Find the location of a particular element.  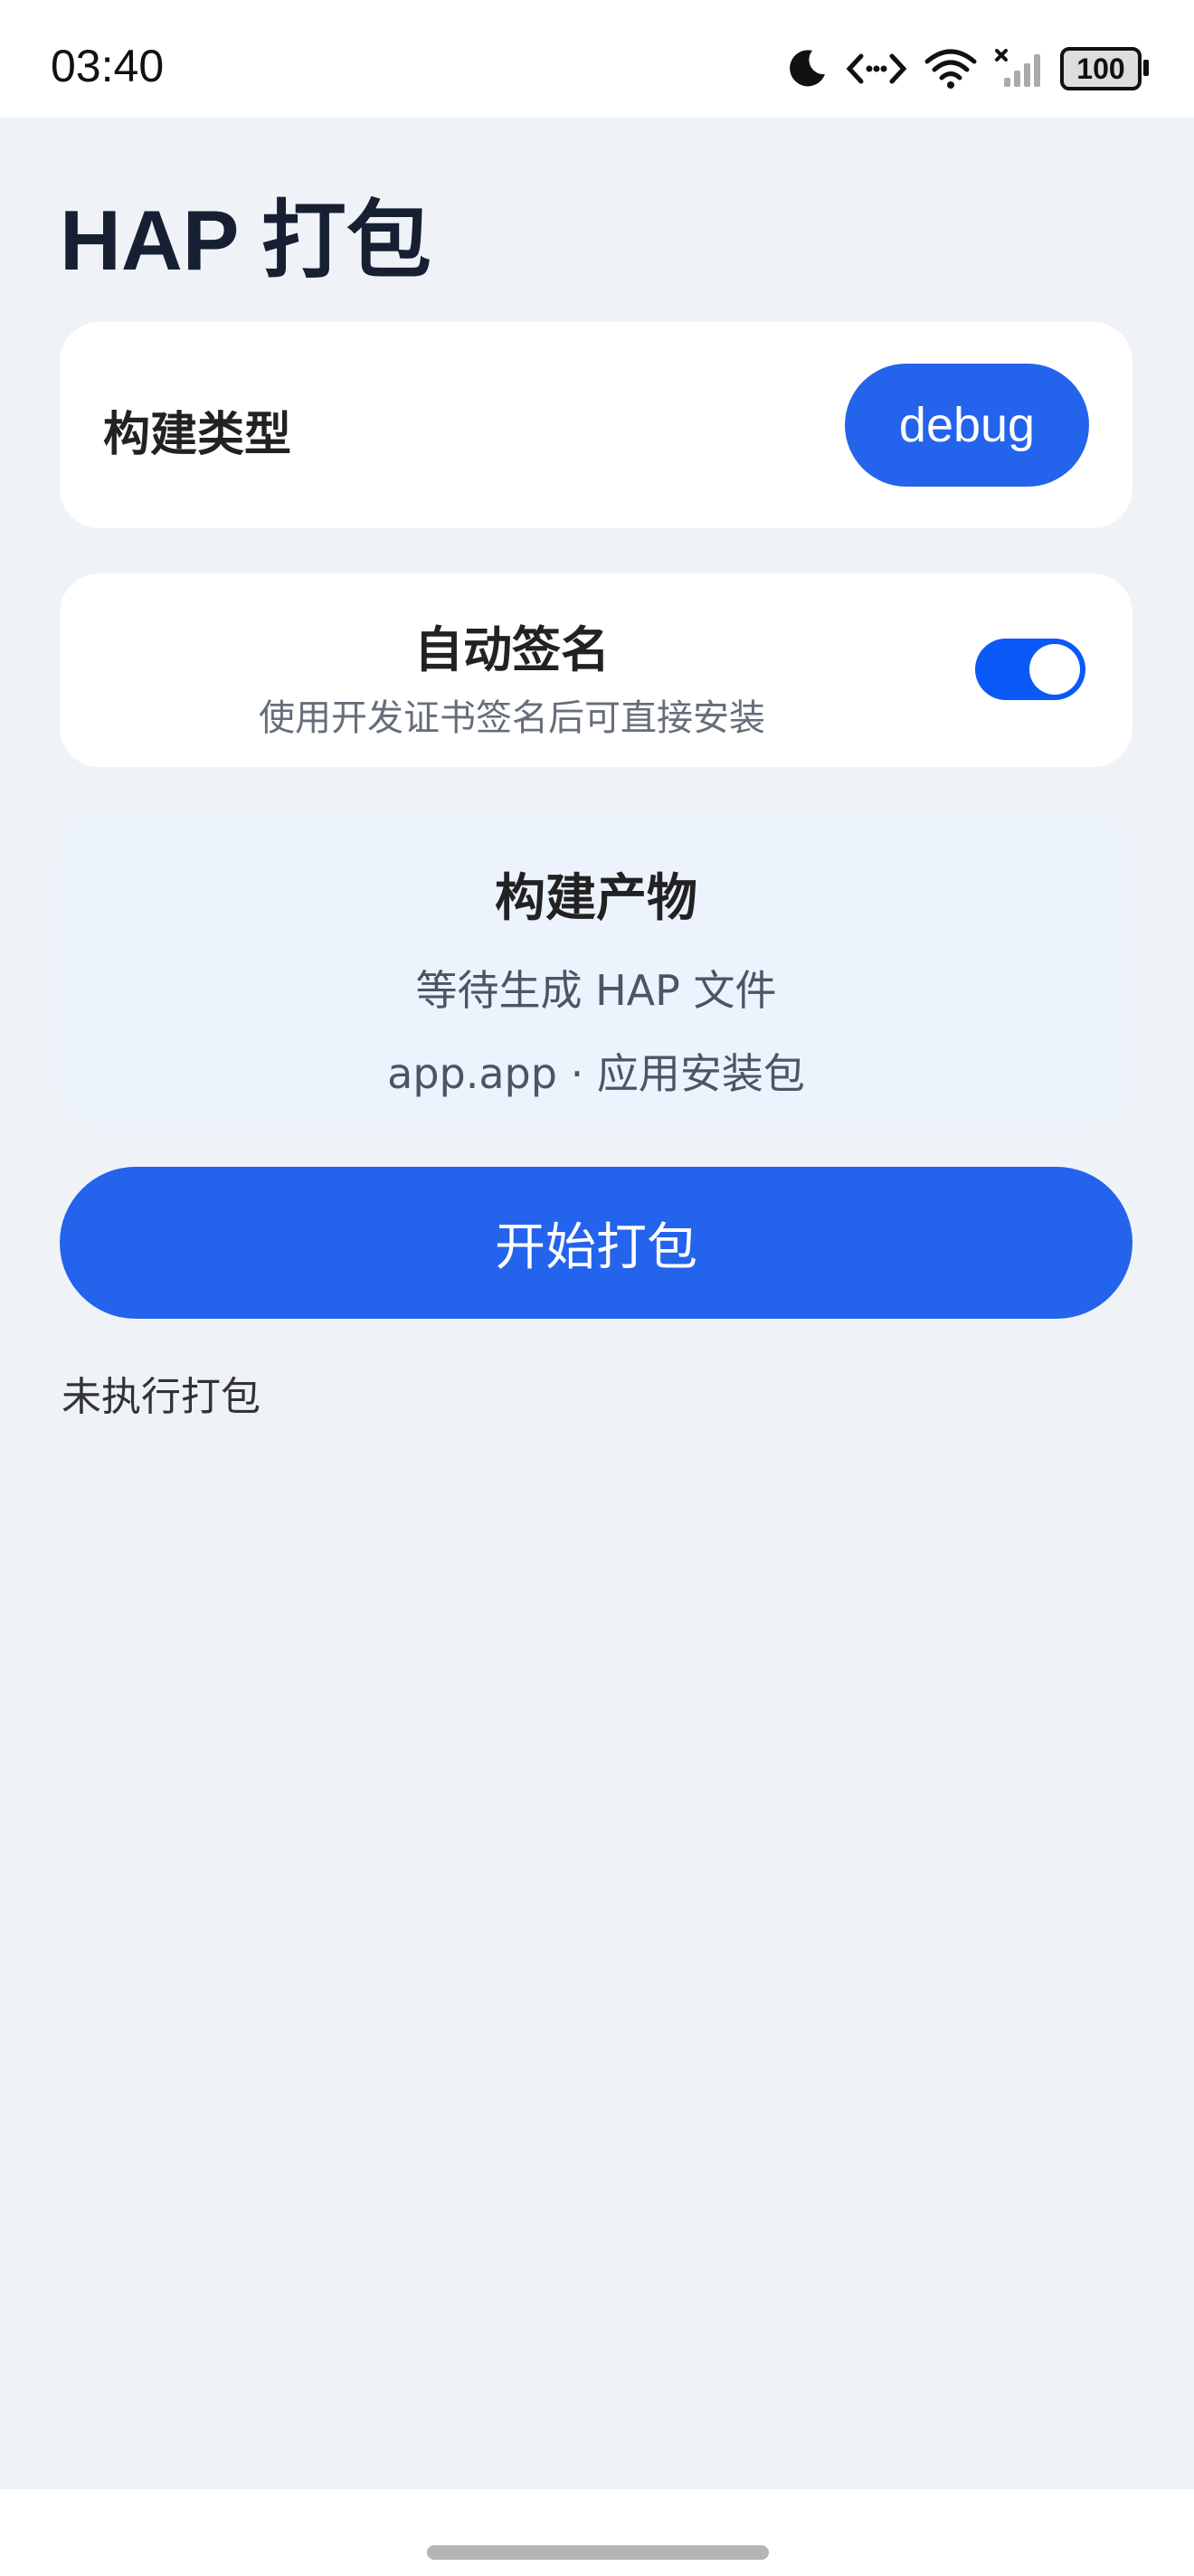

artifact-title: 构建产物 is located at coordinates (596, 898).